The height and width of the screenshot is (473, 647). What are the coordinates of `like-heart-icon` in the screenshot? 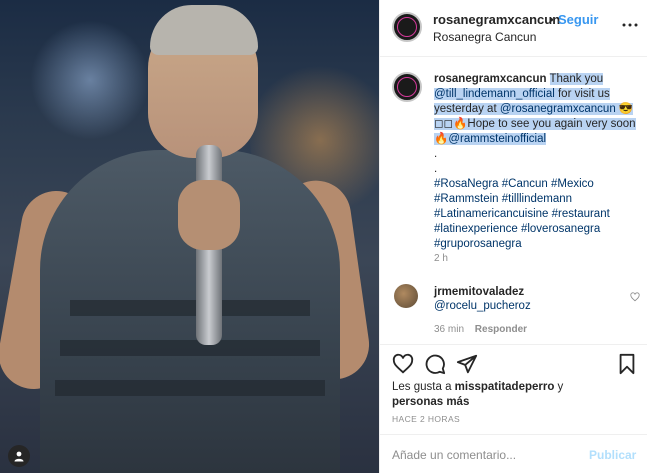 It's located at (403, 364).